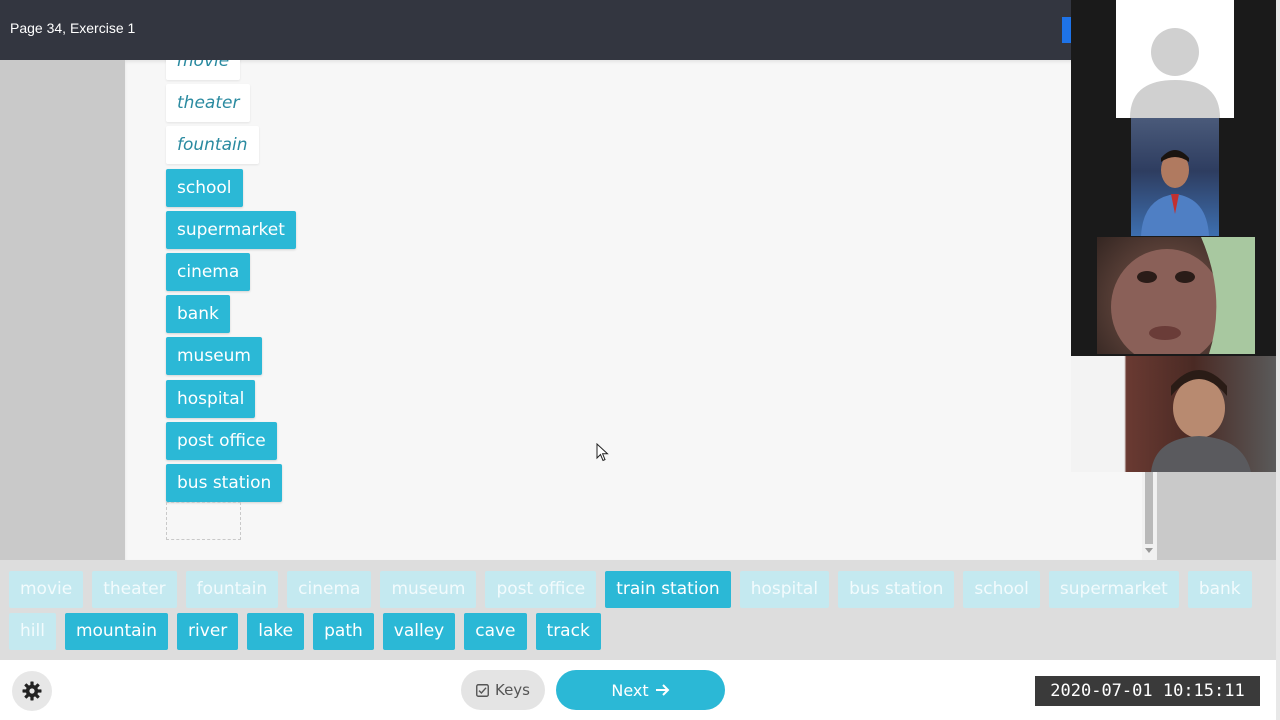 The width and height of the screenshot is (1280, 720). Describe the element at coordinates (1175, 73) in the screenshot. I see `user-avatar-icon` at that location.